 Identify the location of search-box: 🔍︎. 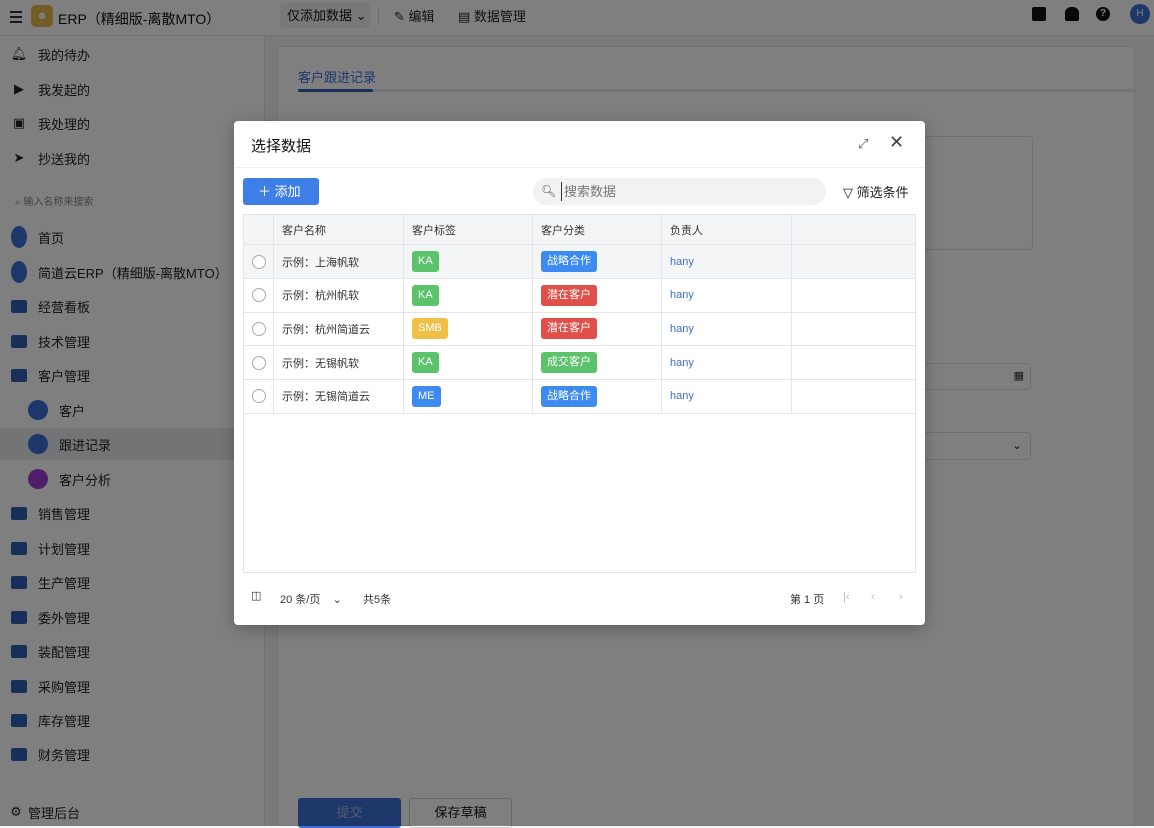
(679, 191).